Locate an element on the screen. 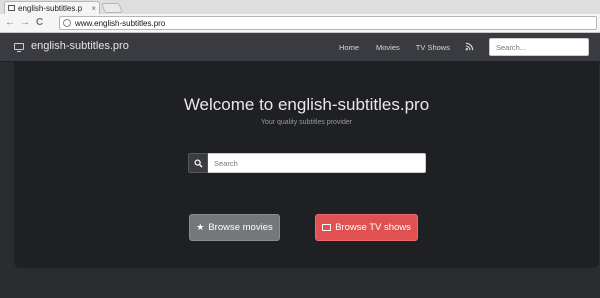  hero-title: Welcome to english-subtitles.pro is located at coordinates (306, 104).